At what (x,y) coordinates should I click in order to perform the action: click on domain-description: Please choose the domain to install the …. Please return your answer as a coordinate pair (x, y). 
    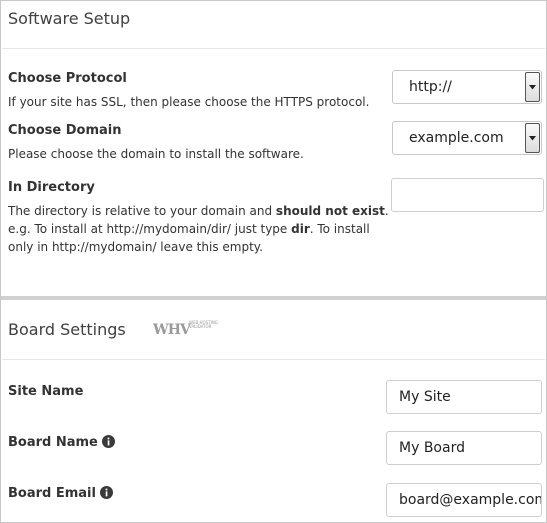
    Looking at the image, I should click on (156, 154).